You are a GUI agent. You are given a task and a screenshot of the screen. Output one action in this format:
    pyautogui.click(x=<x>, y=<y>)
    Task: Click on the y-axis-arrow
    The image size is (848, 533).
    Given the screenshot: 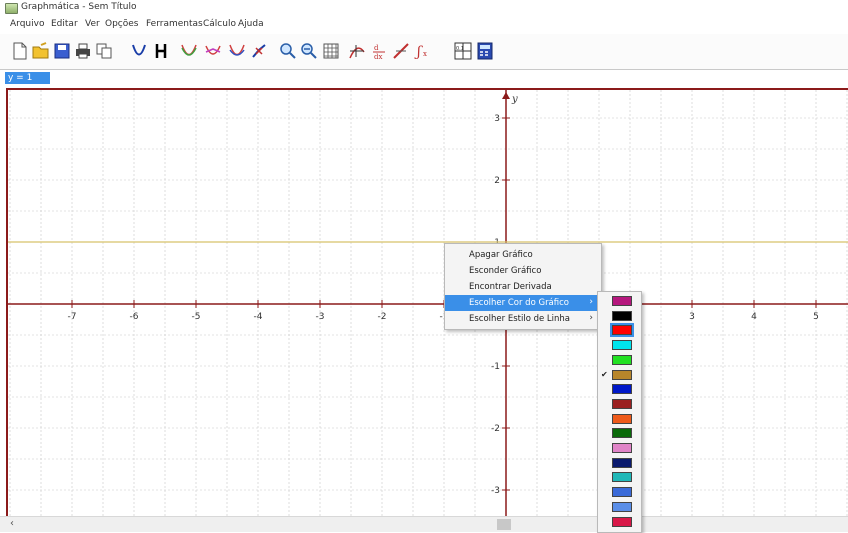 What is the action you would take?
    pyautogui.click(x=506, y=95)
    